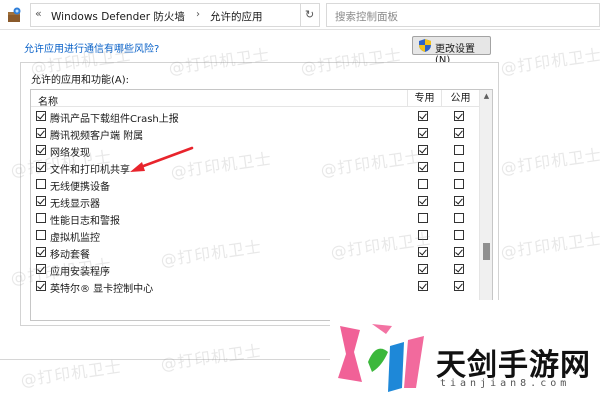 The width and height of the screenshot is (600, 397). What do you see at coordinates (255, 286) in the screenshot?
I see `list-item: 英特尔® 显卡控制中心` at bounding box center [255, 286].